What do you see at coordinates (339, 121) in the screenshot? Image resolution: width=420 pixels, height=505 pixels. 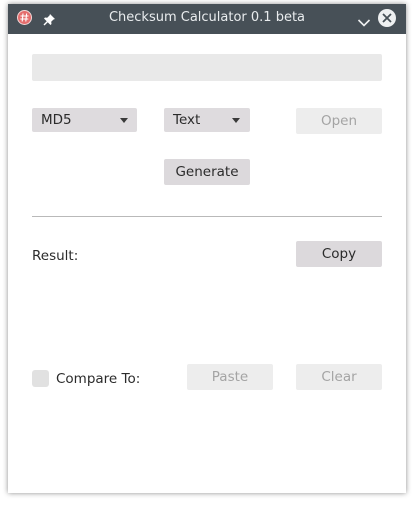 I see `open-button: Open` at bounding box center [339, 121].